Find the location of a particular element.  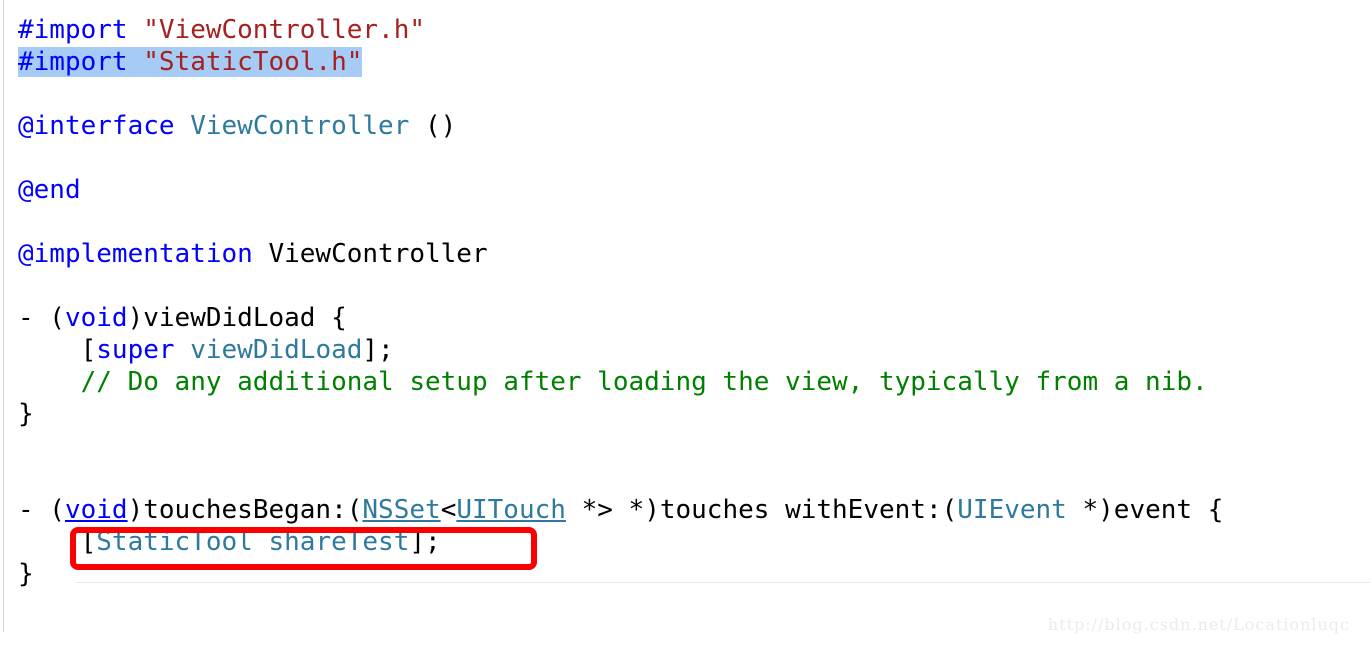

code-token: )viewDidLoad { is located at coordinates (237, 318).